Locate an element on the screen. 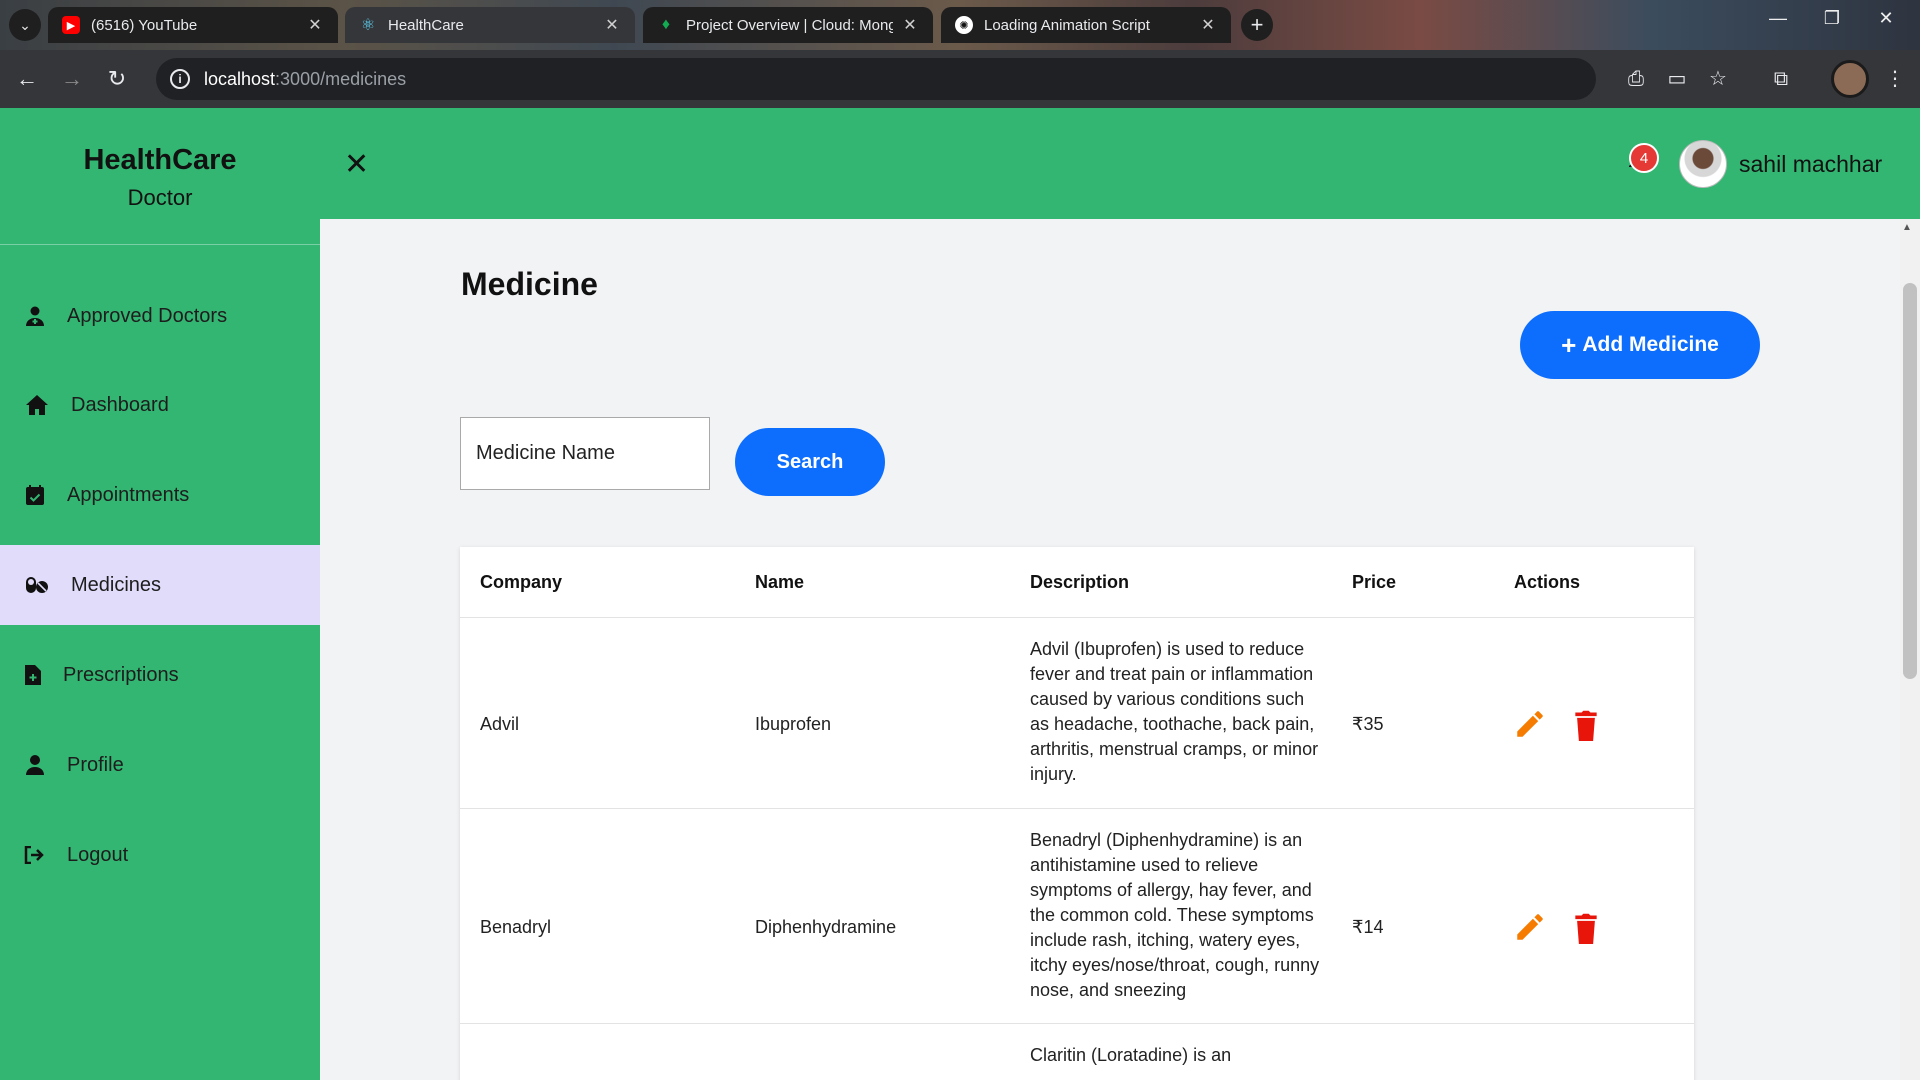  brand-role: Doctor is located at coordinates (160, 197).